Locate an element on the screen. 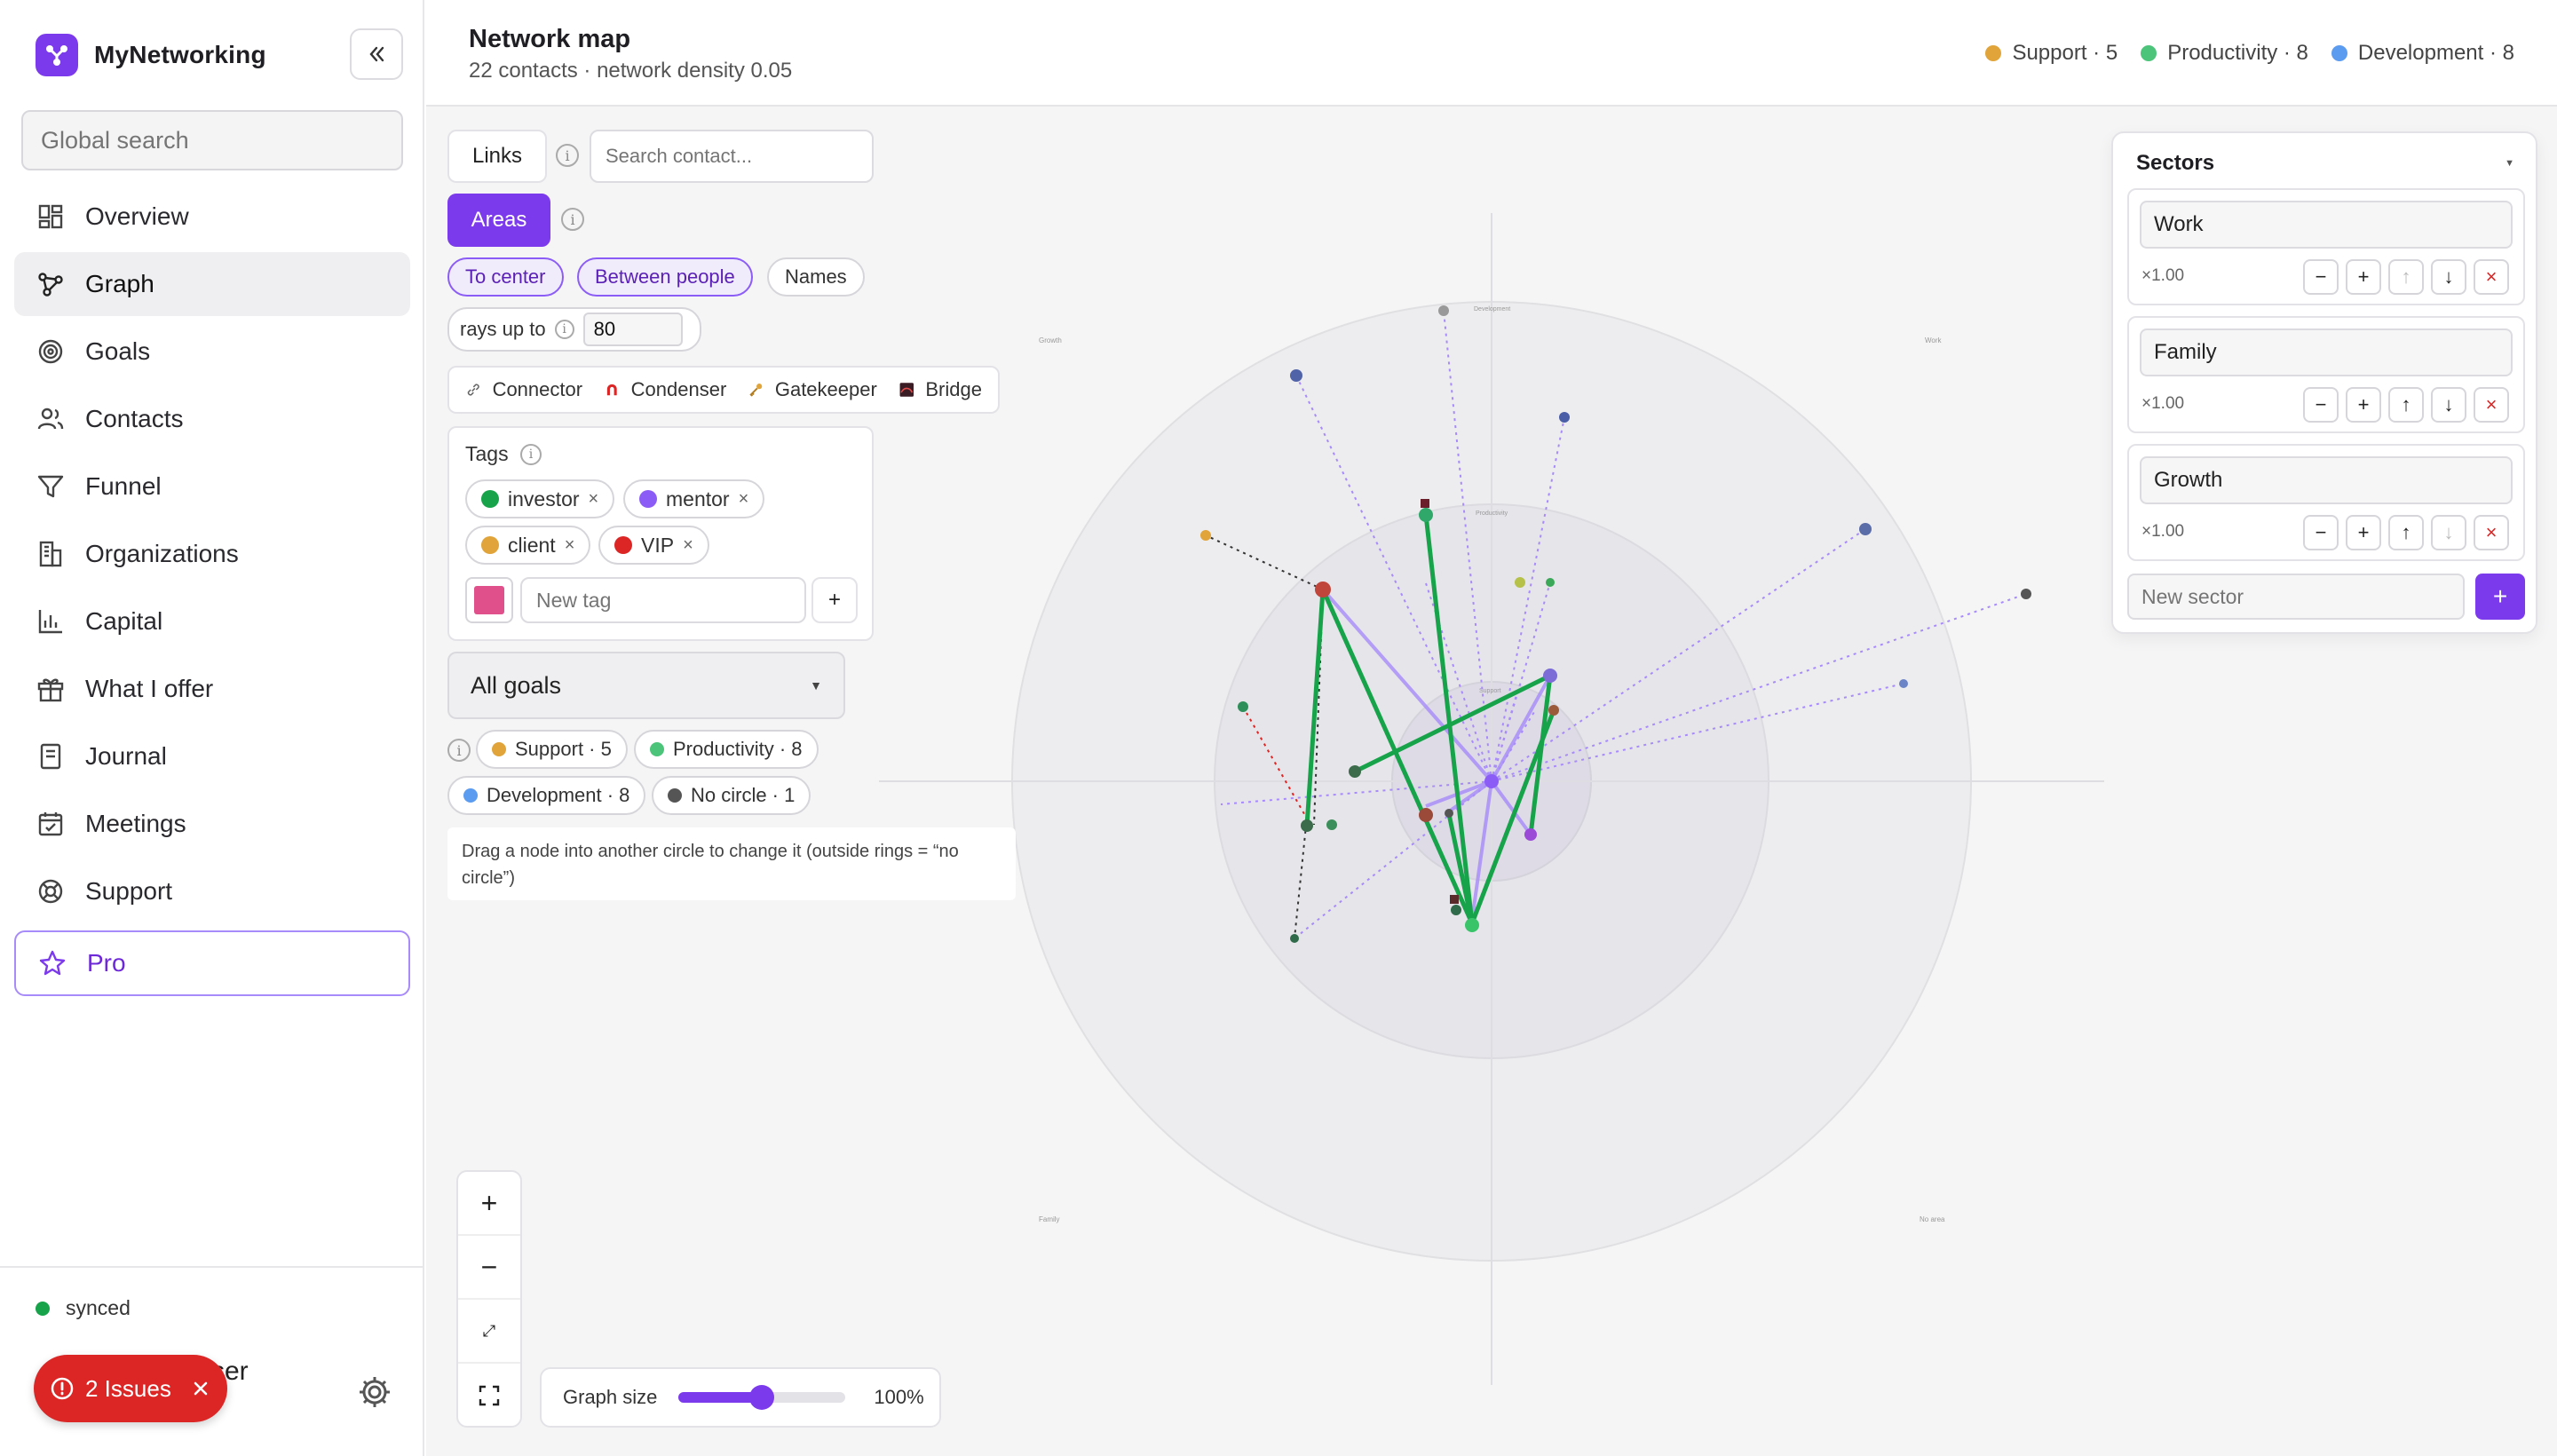 The height and width of the screenshot is (1456, 2557). circle-chip-development: Development · 8 is located at coordinates (546, 795).